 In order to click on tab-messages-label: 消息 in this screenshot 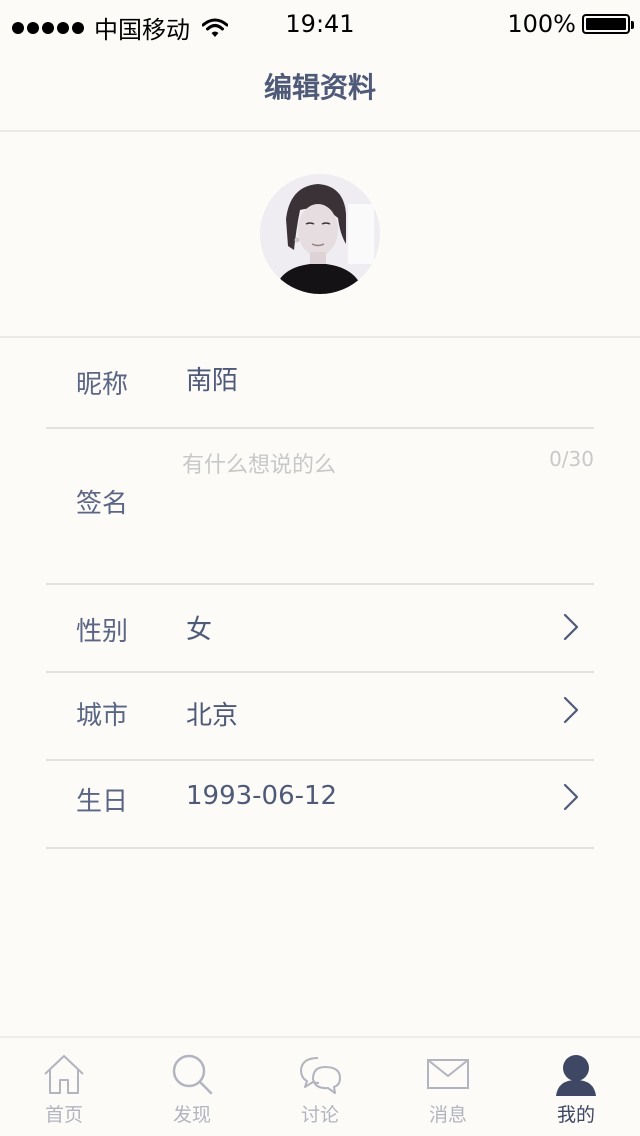, I will do `click(447, 1115)`.